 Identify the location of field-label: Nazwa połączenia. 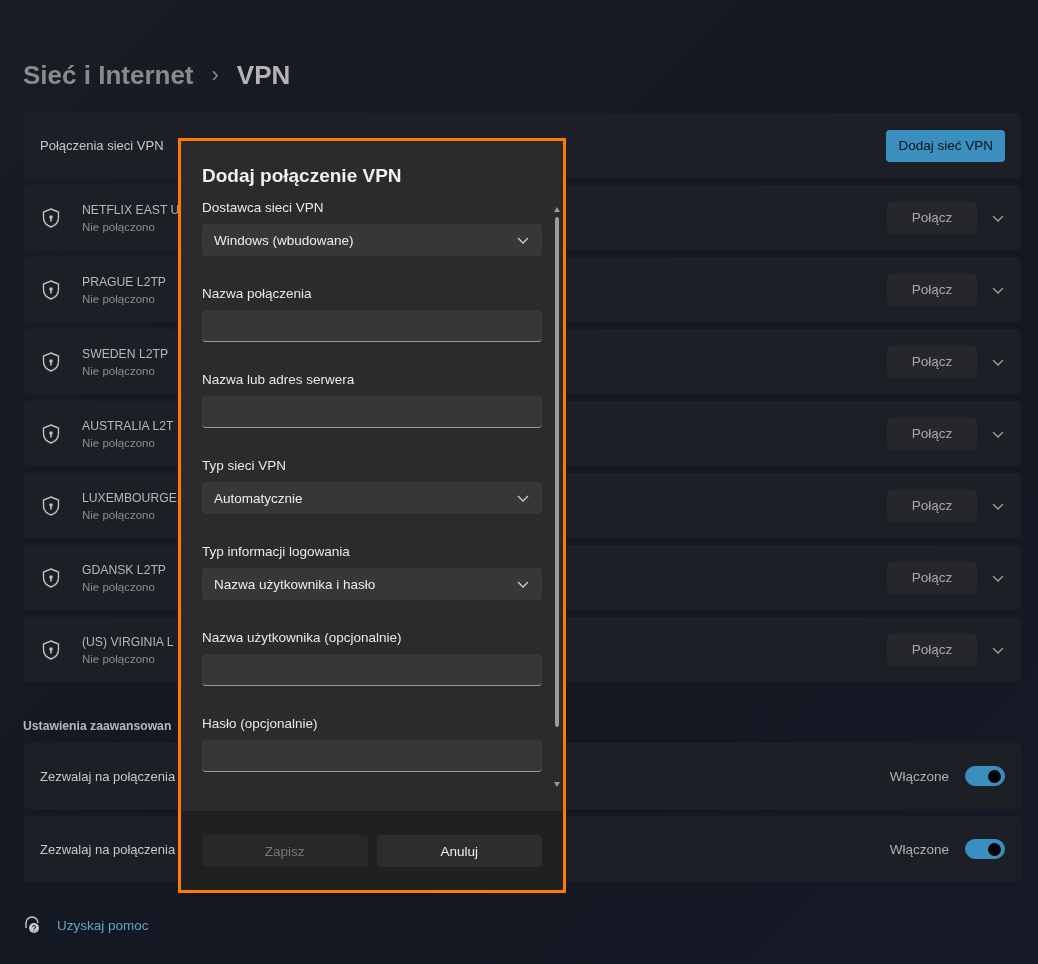
(257, 293).